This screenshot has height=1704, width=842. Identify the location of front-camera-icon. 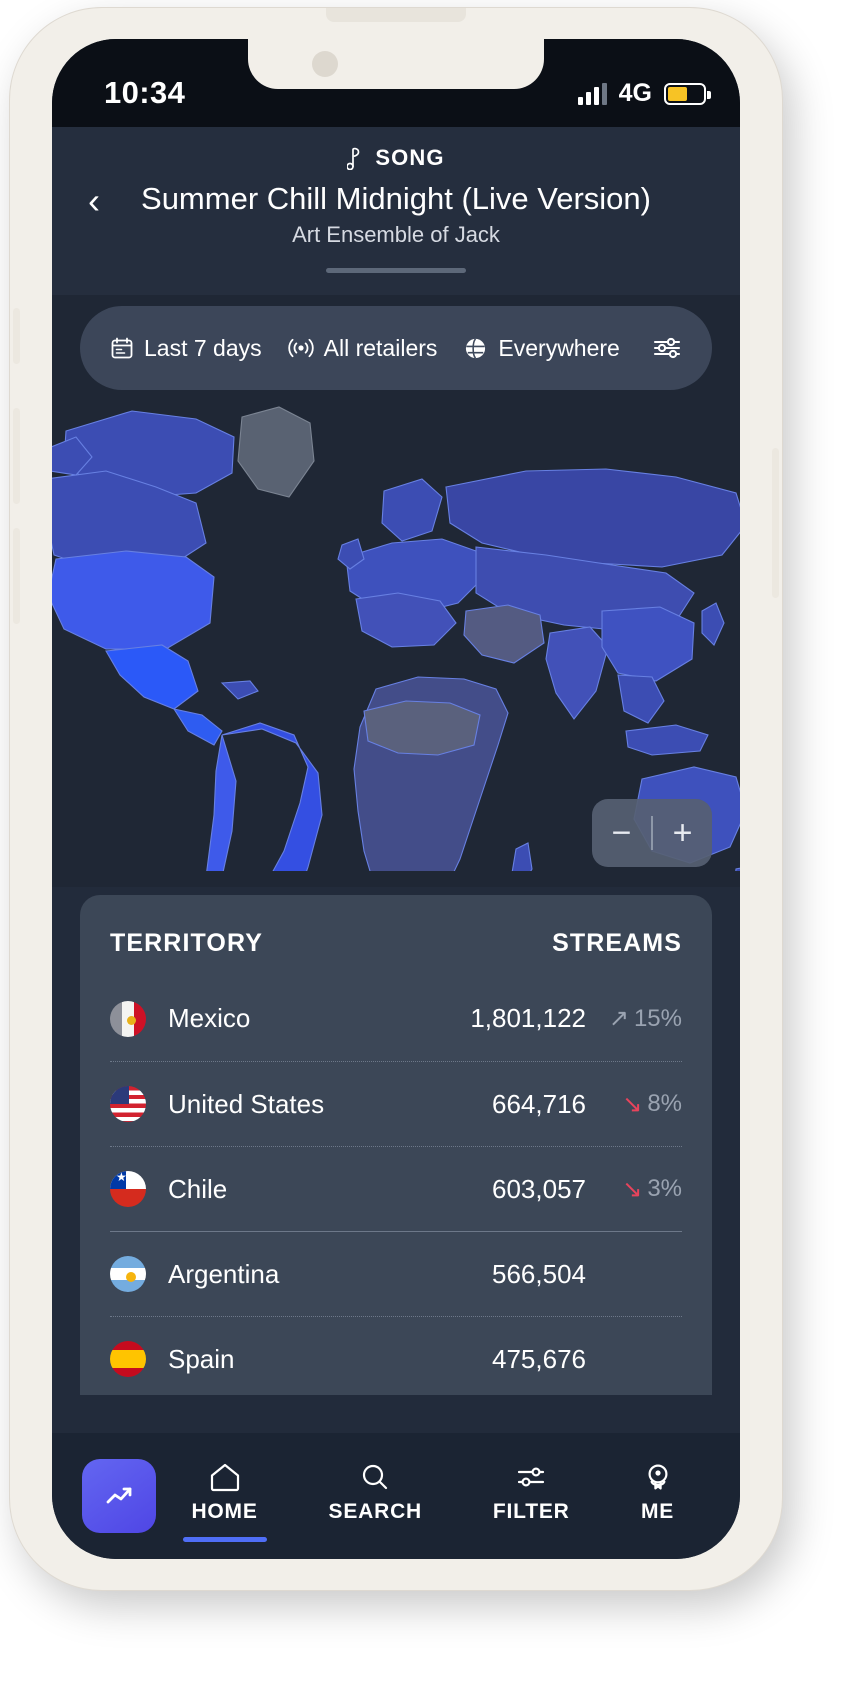
(325, 64).